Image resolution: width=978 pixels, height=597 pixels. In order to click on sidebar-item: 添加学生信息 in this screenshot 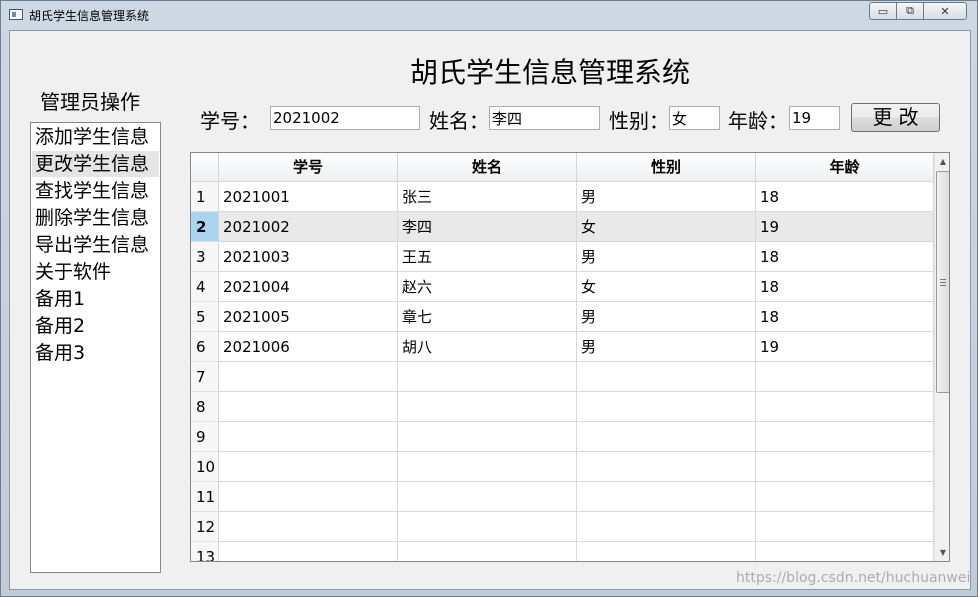, I will do `click(95, 137)`.